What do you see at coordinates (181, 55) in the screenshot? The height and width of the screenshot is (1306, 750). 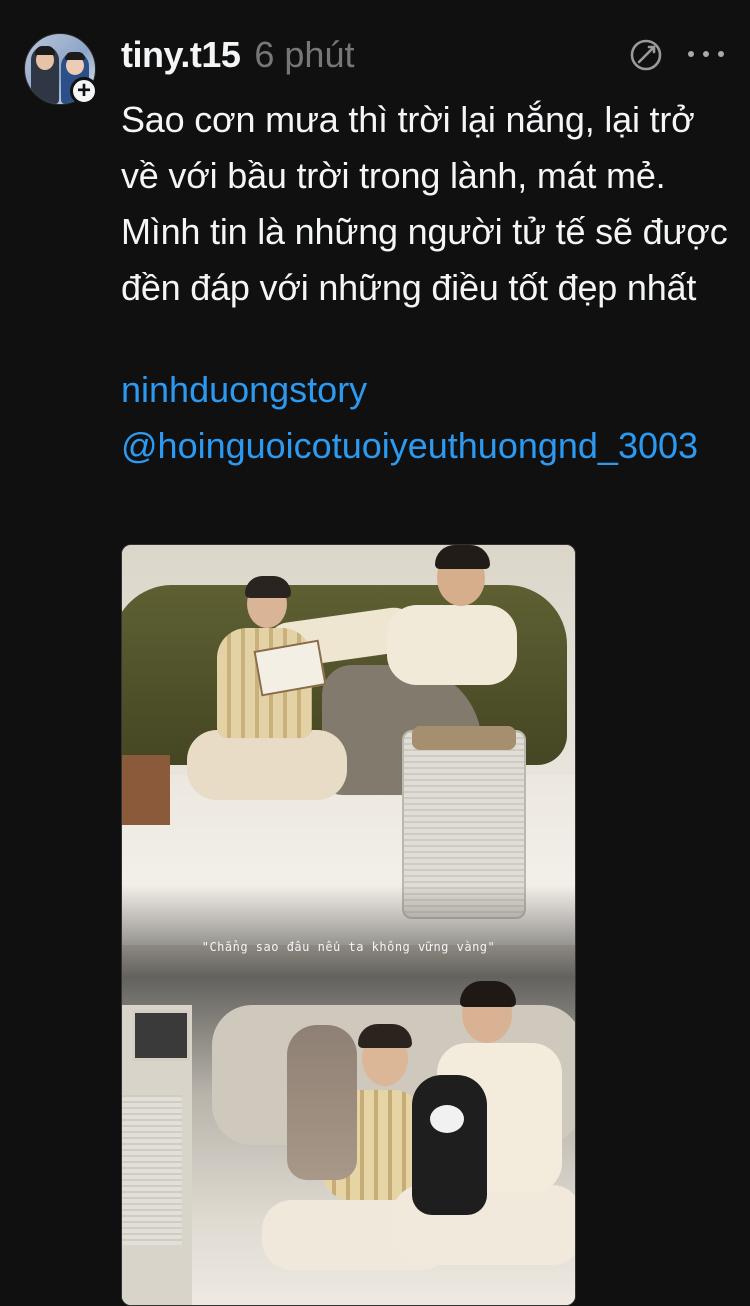 I see `username: tiny.t15` at bounding box center [181, 55].